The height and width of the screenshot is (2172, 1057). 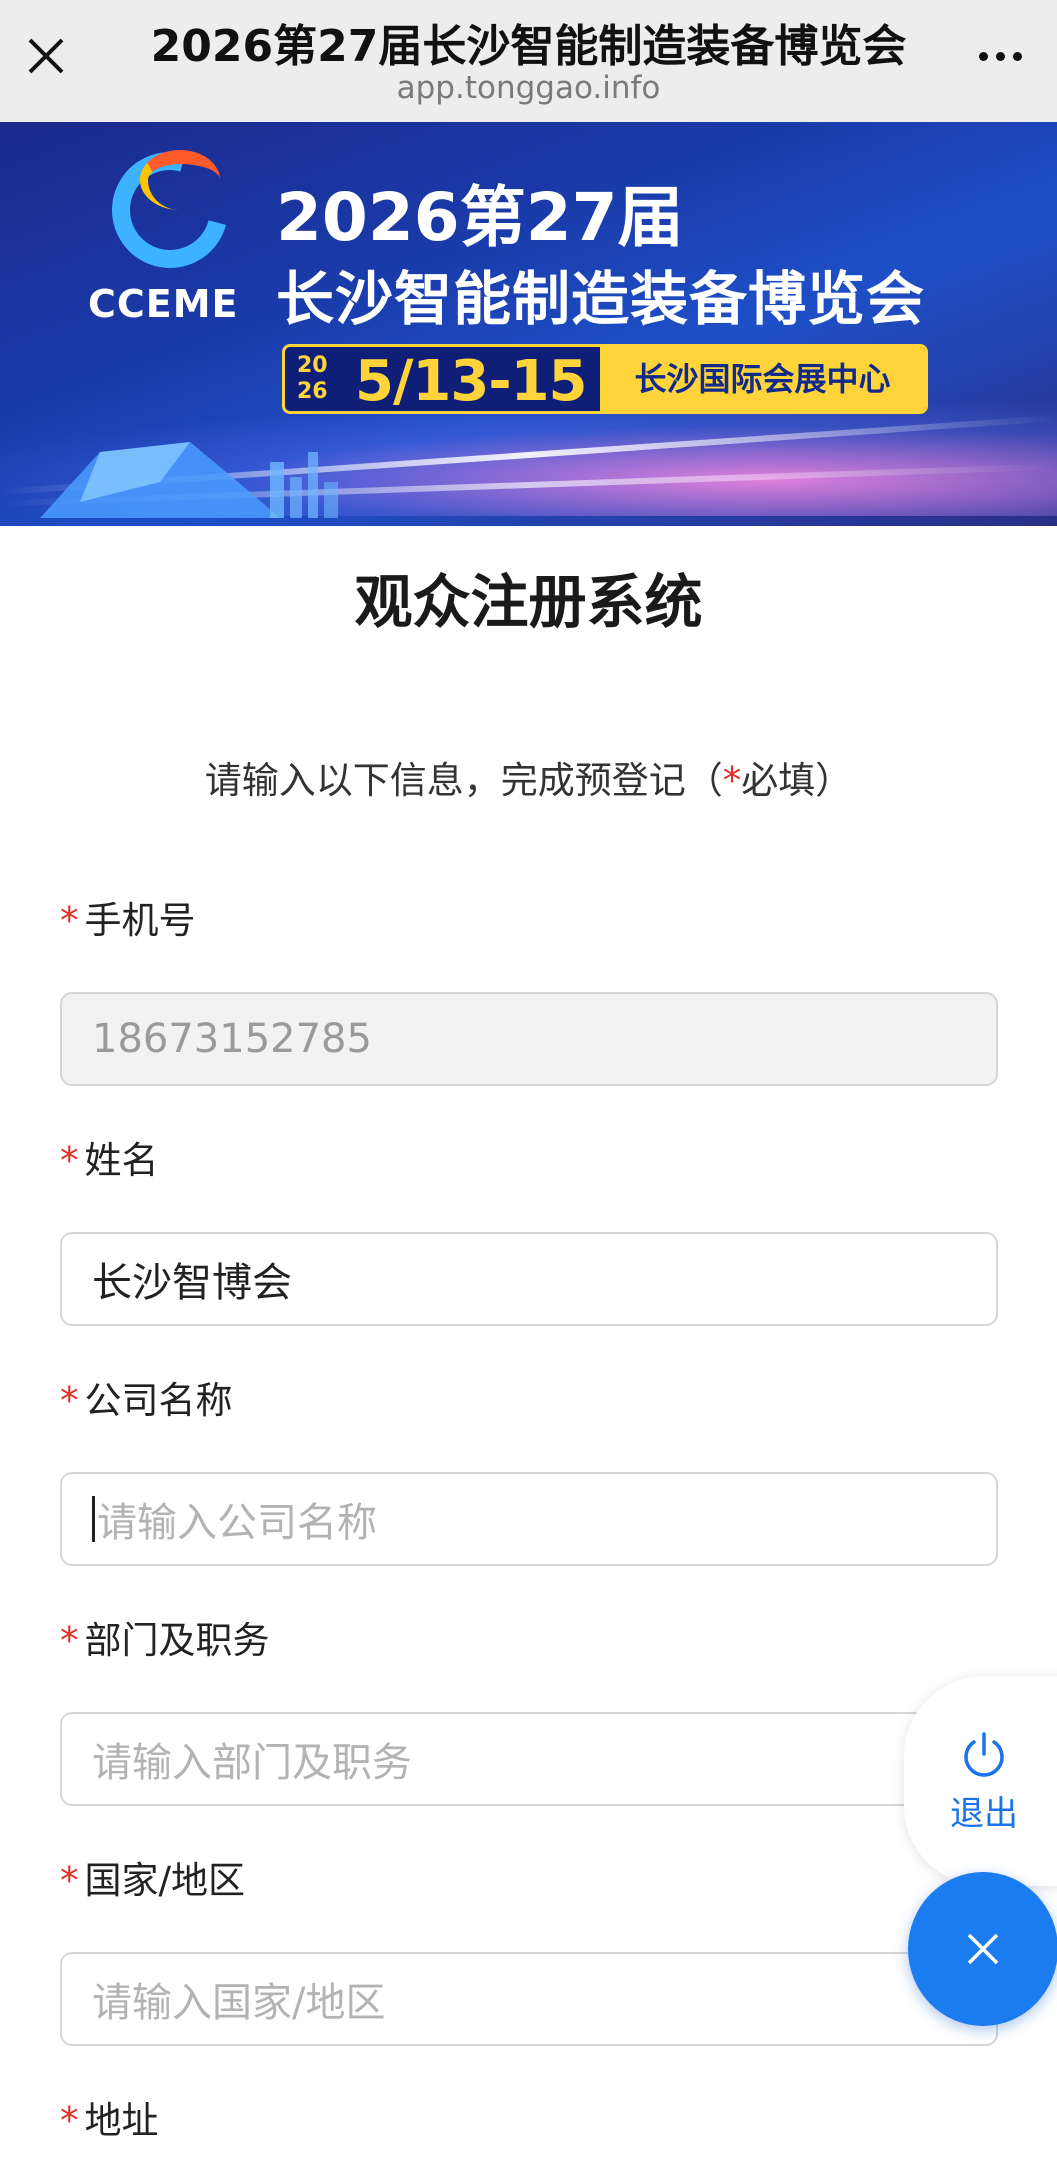 I want to click on address-label: * 地址, so click(x=109, y=2117).